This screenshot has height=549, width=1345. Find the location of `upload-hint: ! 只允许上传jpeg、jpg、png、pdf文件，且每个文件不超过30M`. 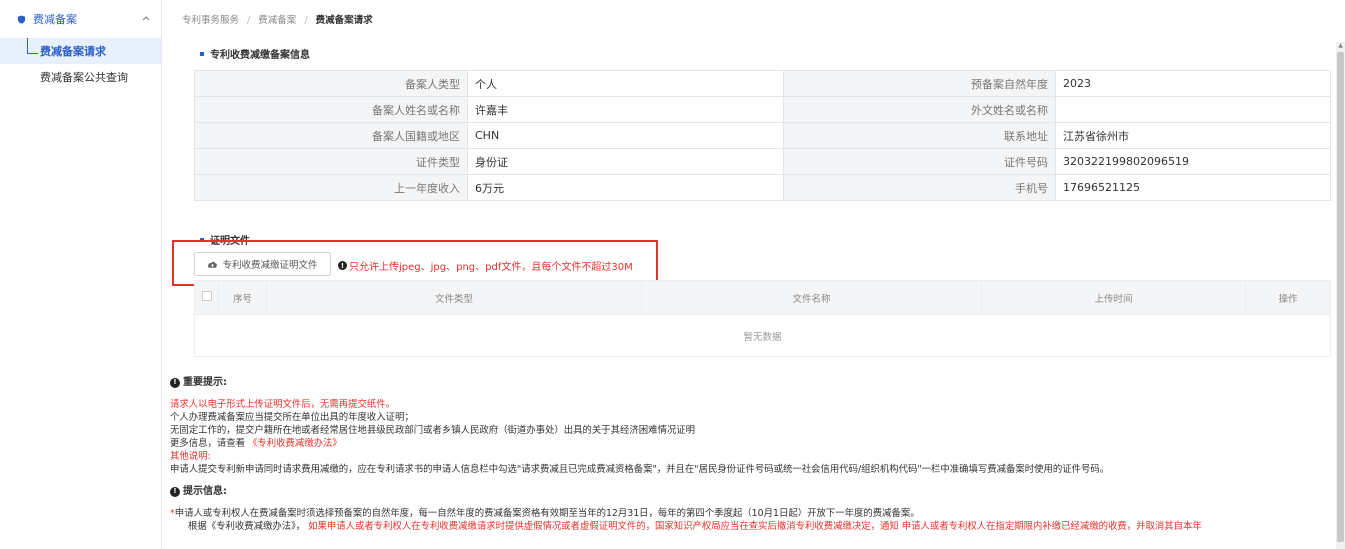

upload-hint: ! 只允许上传jpeg、jpg、png、pdf文件，且每个文件不超过30M is located at coordinates (485, 265).